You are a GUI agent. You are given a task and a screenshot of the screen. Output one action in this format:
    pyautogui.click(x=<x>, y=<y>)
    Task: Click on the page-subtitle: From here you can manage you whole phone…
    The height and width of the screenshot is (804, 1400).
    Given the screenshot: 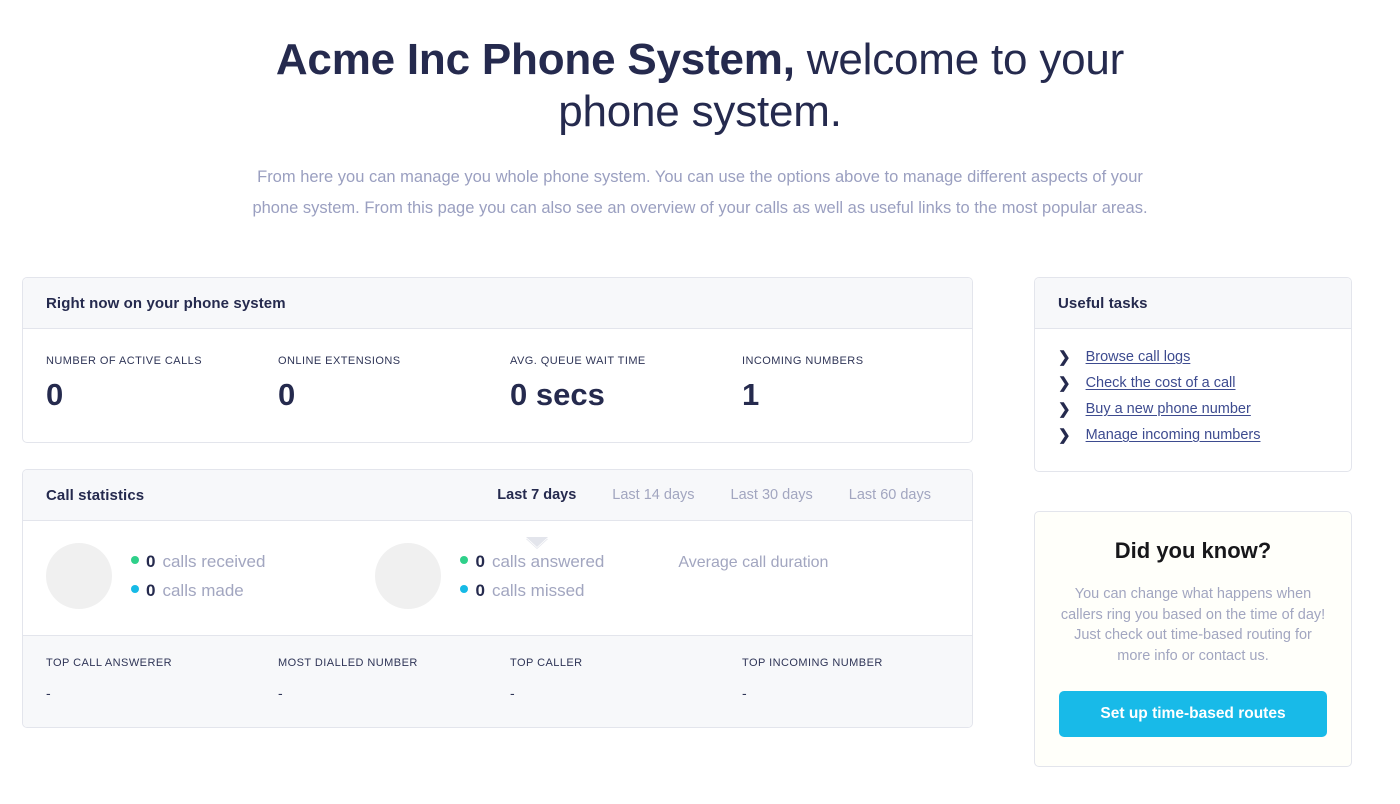 What is the action you would take?
    pyautogui.click(x=700, y=192)
    